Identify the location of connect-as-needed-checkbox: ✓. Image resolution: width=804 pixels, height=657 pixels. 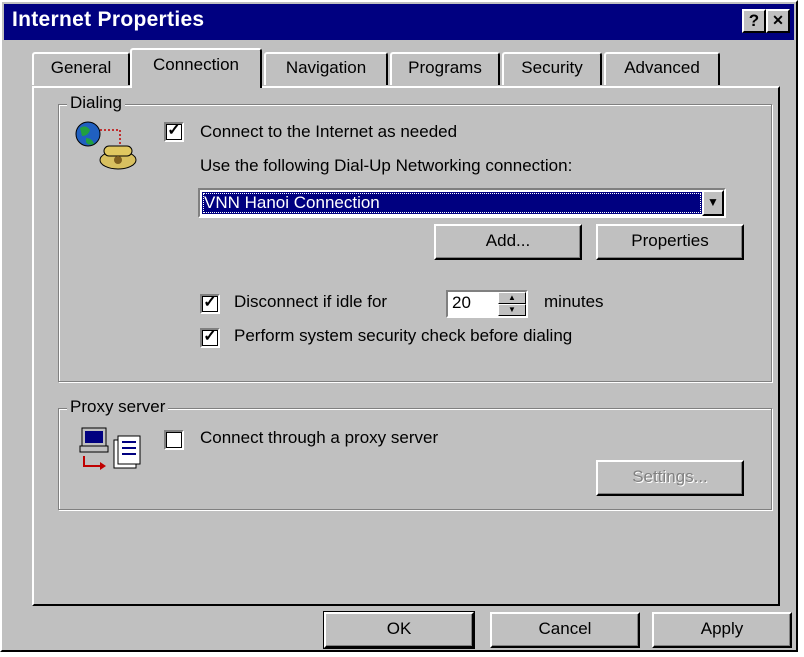
(174, 132).